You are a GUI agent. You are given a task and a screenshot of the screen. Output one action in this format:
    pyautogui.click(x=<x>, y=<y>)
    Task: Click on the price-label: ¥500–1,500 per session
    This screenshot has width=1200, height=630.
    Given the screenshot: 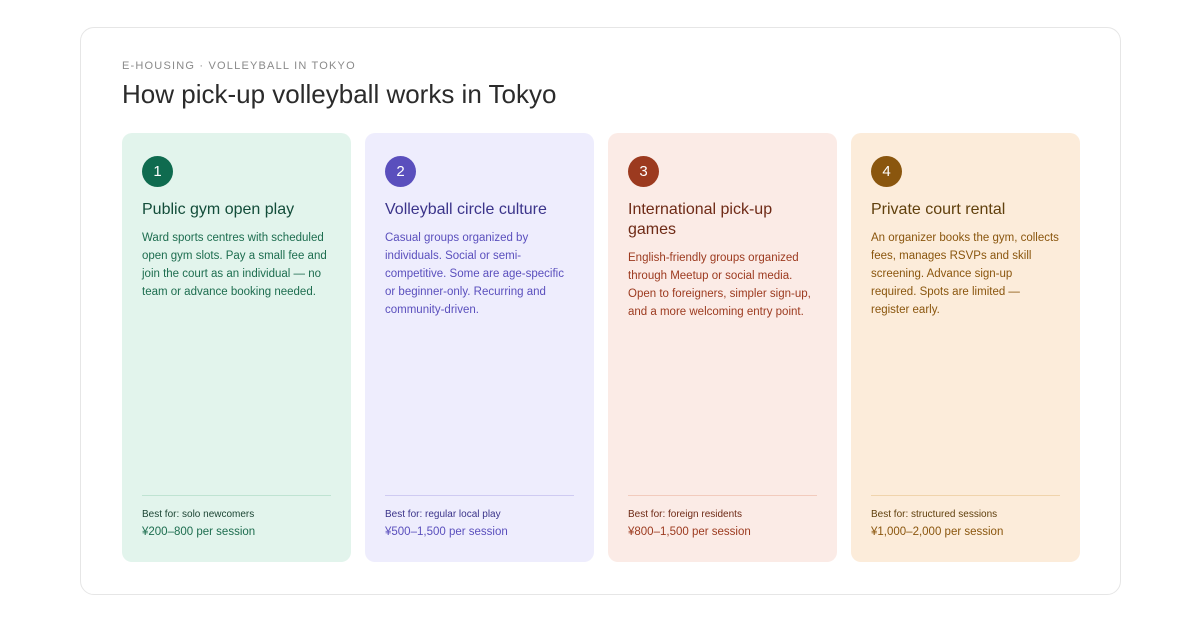 What is the action you would take?
    pyautogui.click(x=446, y=532)
    